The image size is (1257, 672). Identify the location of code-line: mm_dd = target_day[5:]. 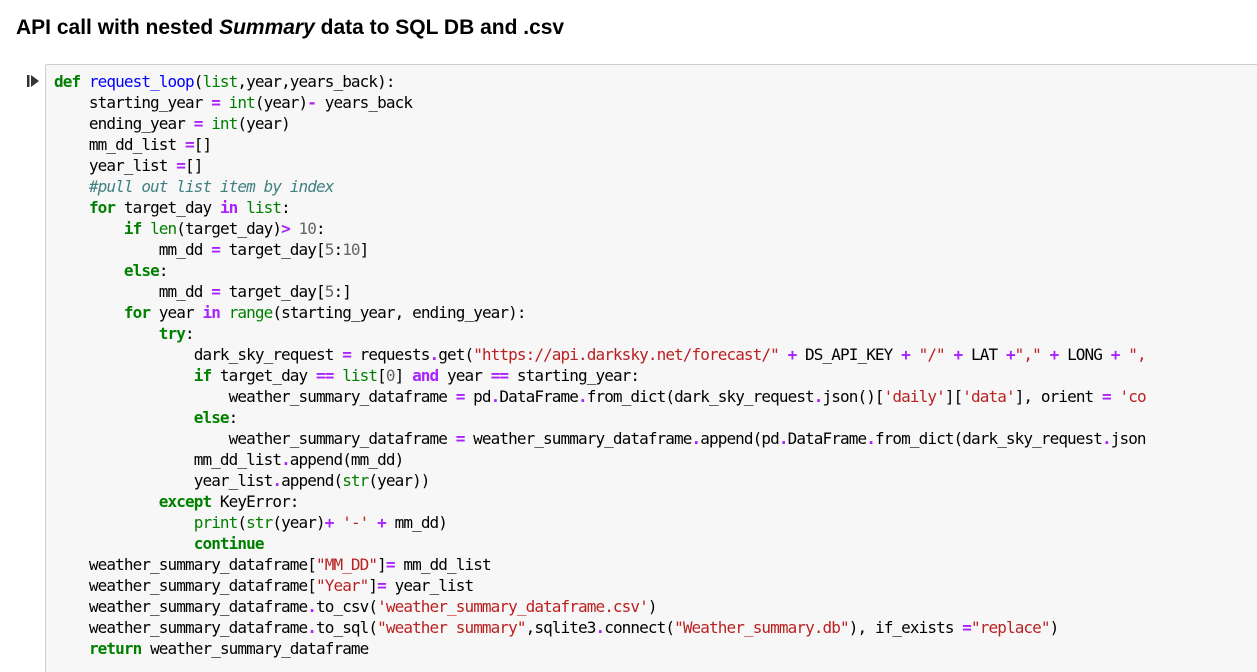
(600, 291).